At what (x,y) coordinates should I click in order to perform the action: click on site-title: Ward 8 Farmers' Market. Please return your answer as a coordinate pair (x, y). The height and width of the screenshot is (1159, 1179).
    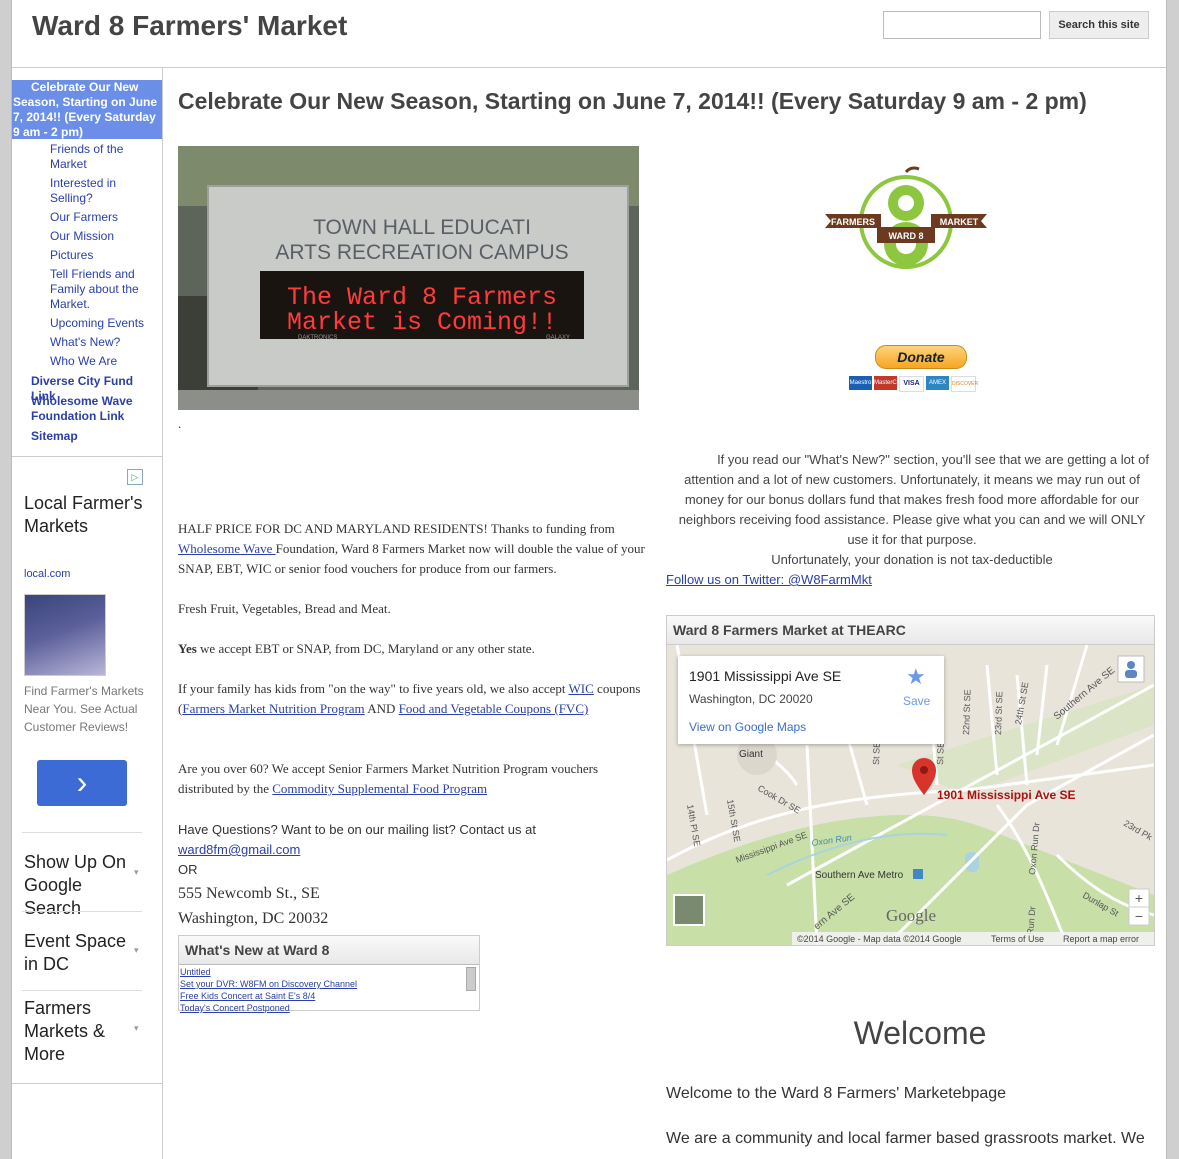
    Looking at the image, I should click on (189, 26).